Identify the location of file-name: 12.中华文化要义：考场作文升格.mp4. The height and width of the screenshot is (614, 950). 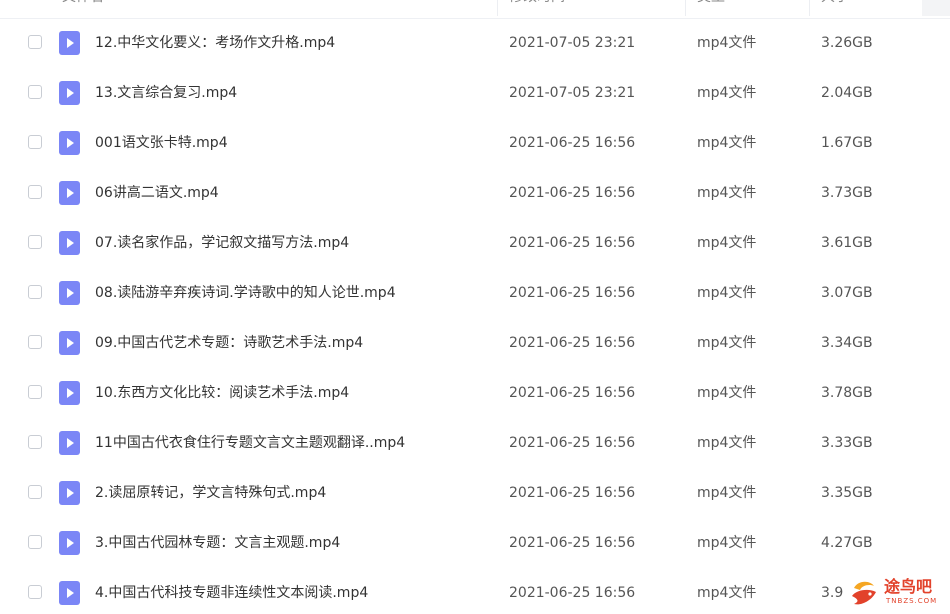
(215, 43).